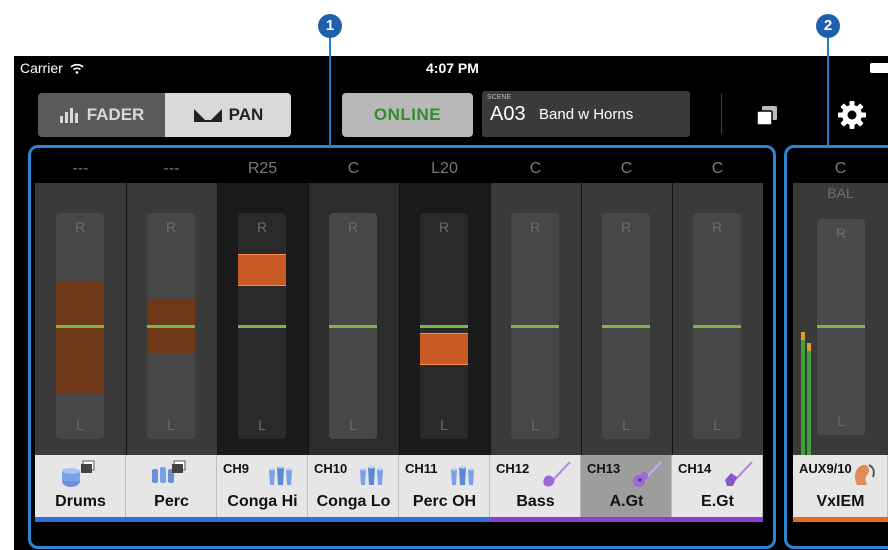  Describe the element at coordinates (836, 347) in the screenshot. I see `aux-area-highlight` at that location.